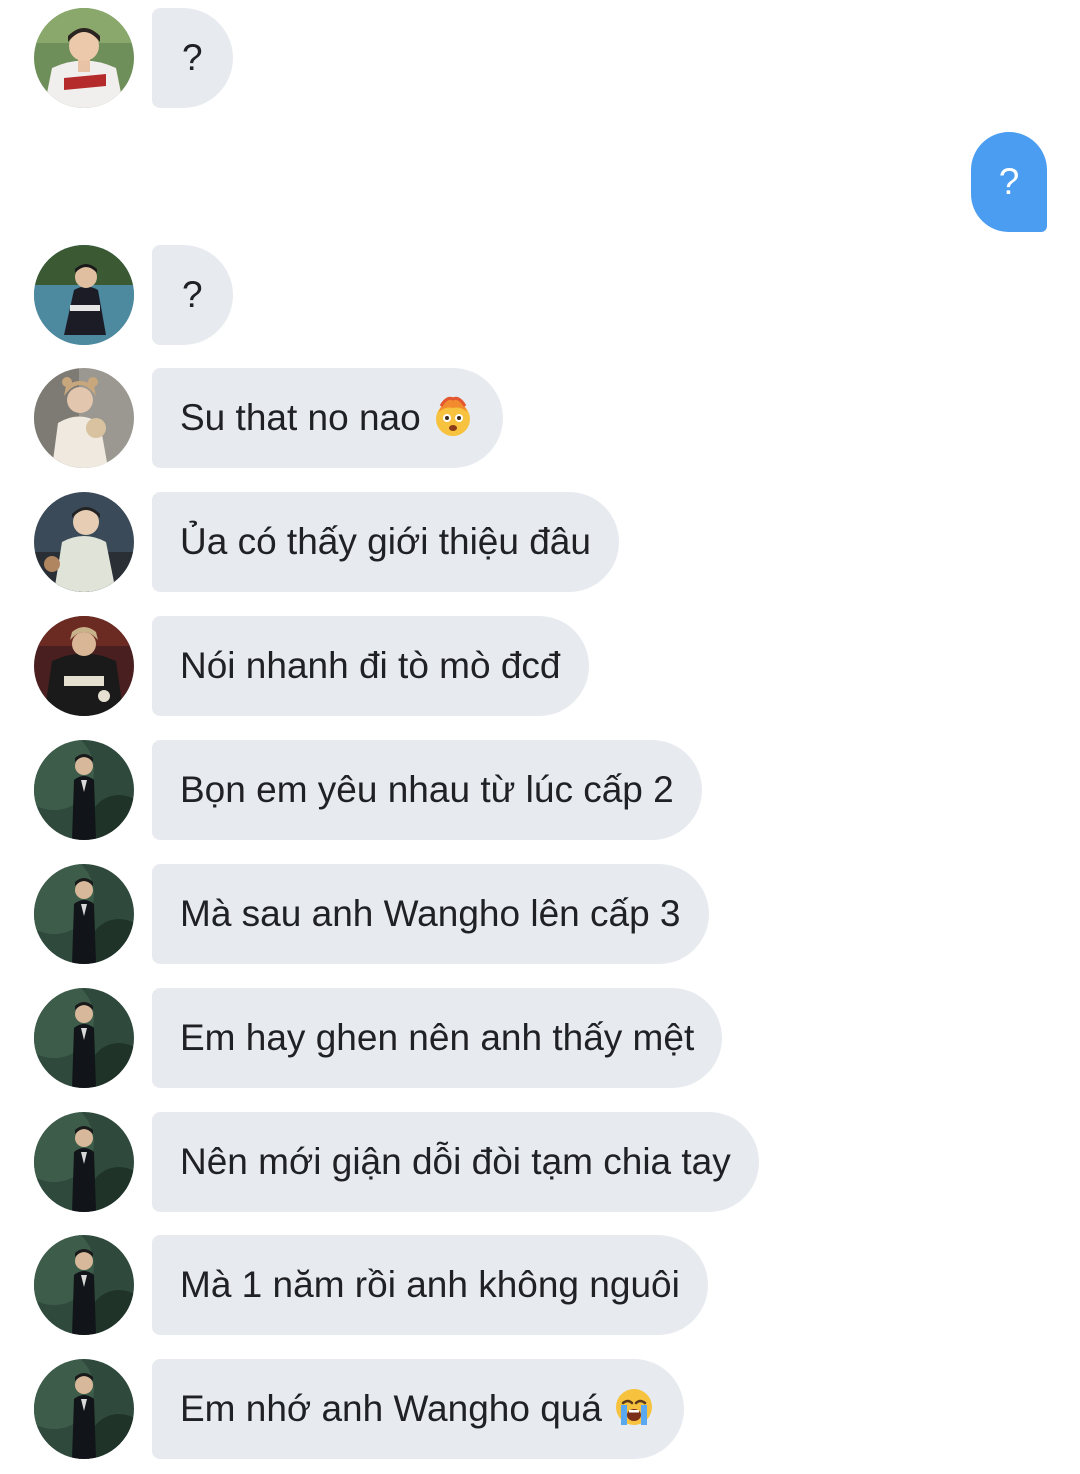  I want to click on message-text: Nói nhanh đi tò mò đcđ, so click(370, 665).